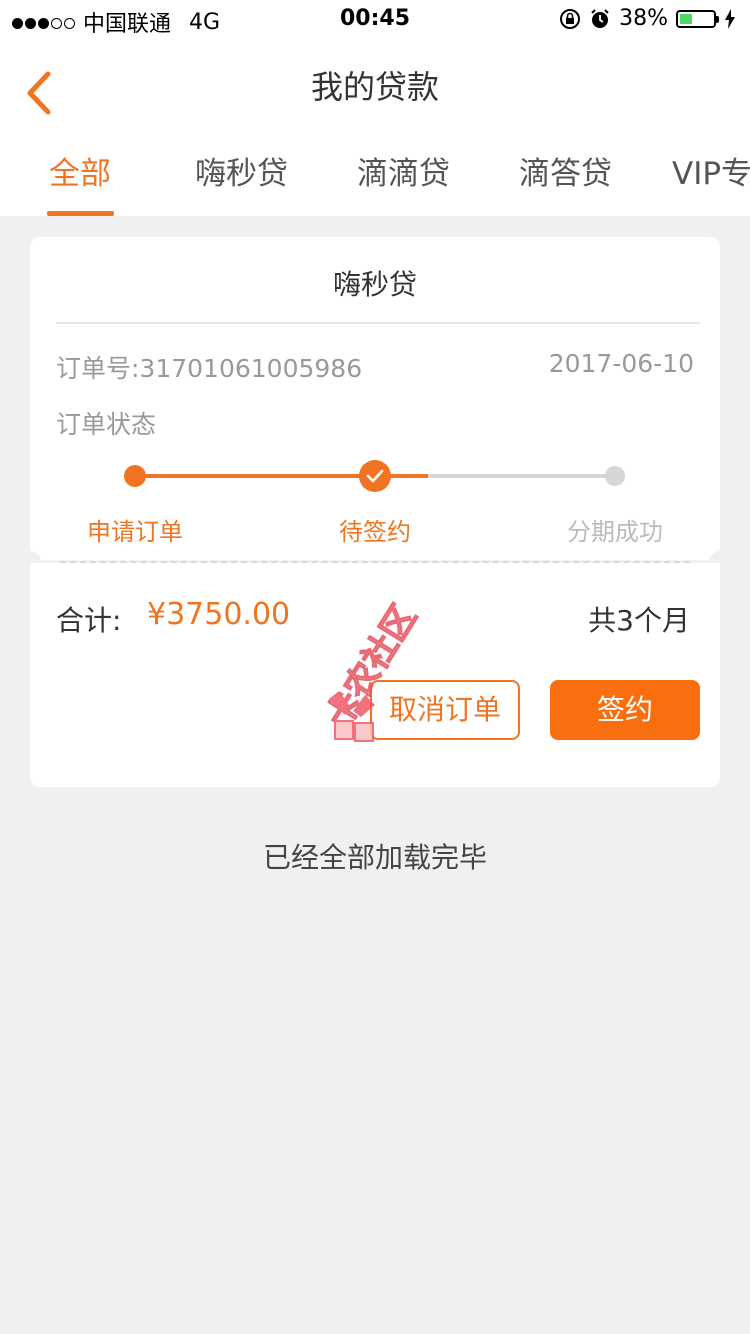 The image size is (750, 1334). What do you see at coordinates (209, 368) in the screenshot?
I see `order-number: 订单号:31701061005986` at bounding box center [209, 368].